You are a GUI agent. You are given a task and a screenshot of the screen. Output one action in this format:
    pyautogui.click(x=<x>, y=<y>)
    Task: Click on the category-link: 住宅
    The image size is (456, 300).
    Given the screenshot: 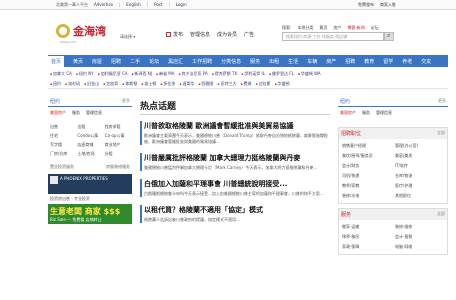 What is the action you would take?
    pyautogui.click(x=62, y=136)
    